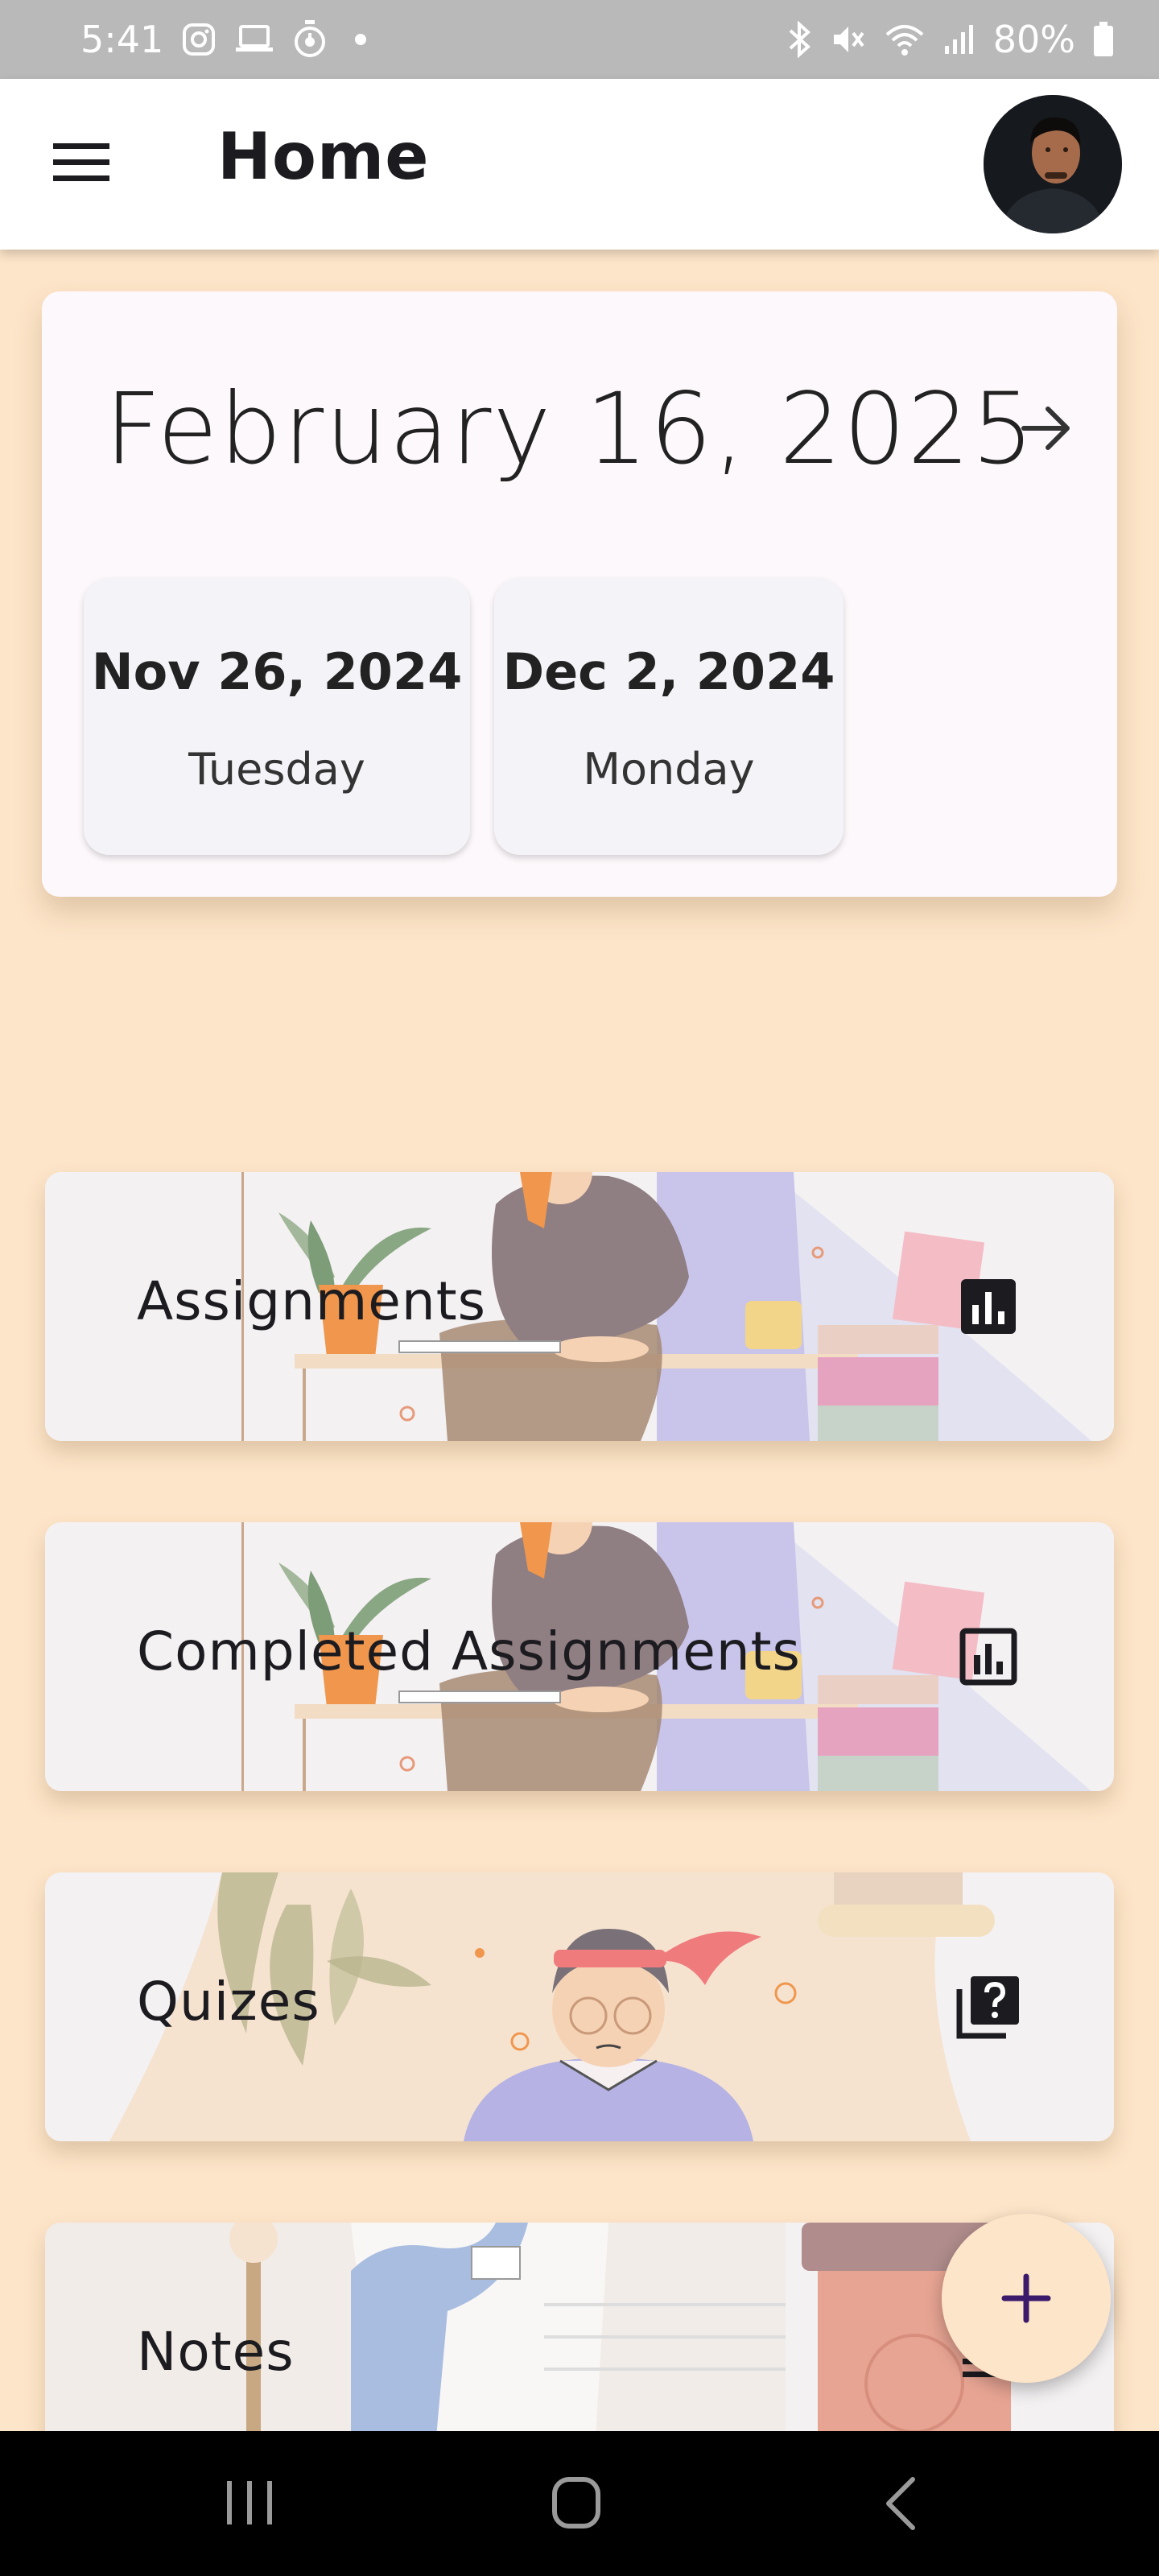 The width and height of the screenshot is (1159, 2576). I want to click on instagram-icon, so click(199, 39).